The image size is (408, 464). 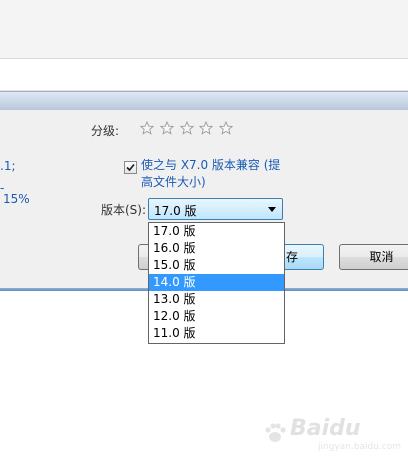 I want to click on input-strip, so click(x=204, y=75).